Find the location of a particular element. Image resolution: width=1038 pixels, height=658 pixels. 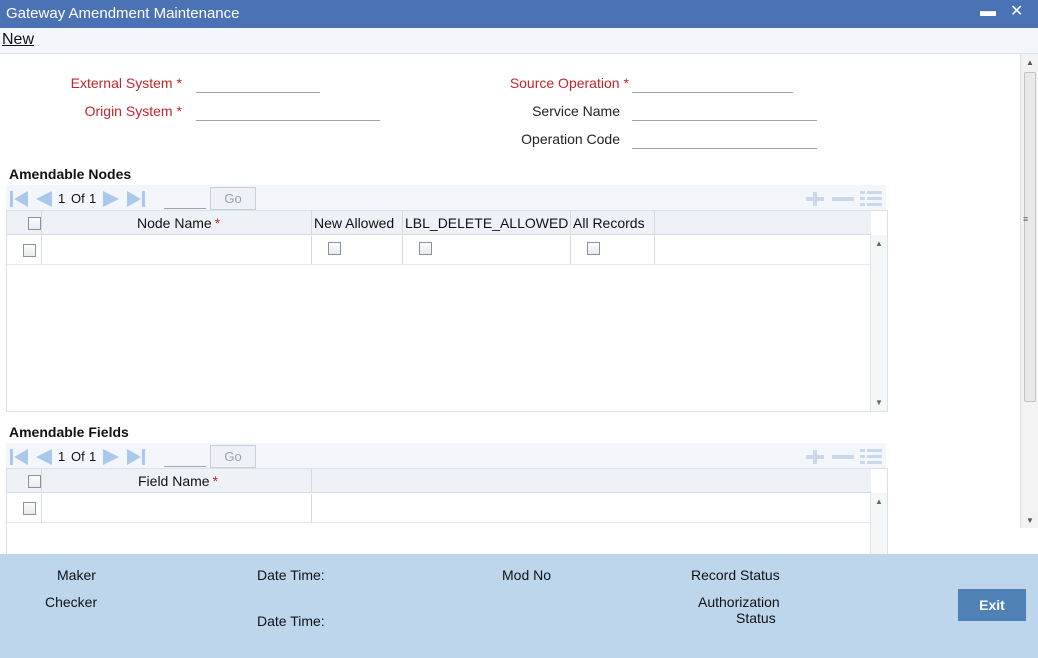

node-name-header-text: Node Name is located at coordinates (174, 223).